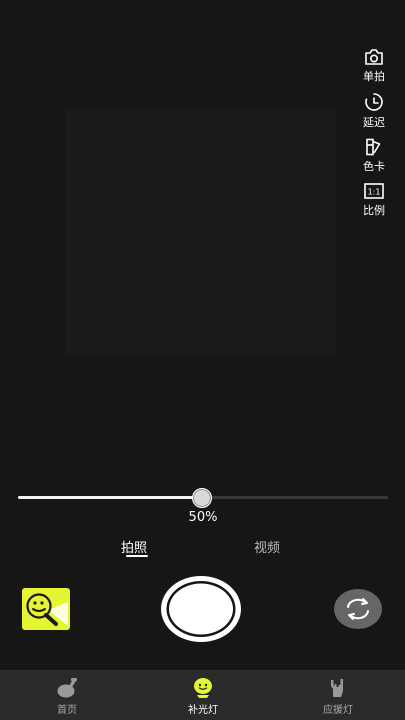  I want to click on camera-tool-column: 单拍 延迟 色卡 1:1 比例, so click(374, 137).